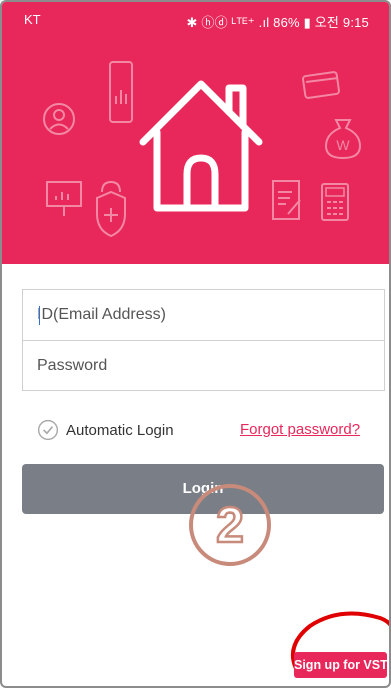 The width and height of the screenshot is (391, 688). I want to click on clipboard-icon, so click(286, 200).